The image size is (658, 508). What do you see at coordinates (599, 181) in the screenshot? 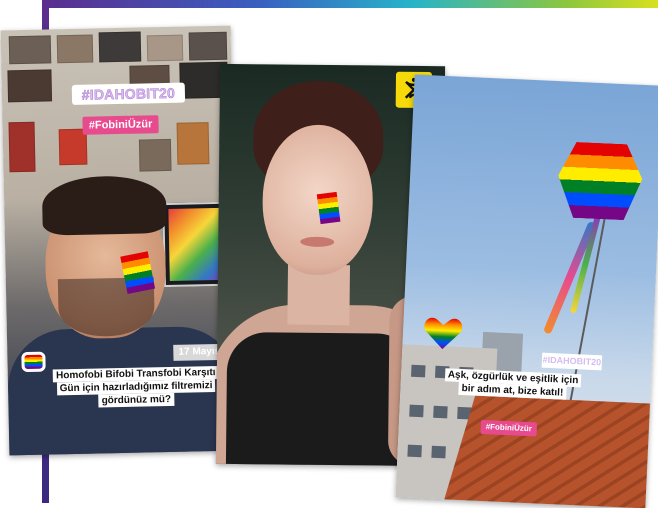
I see `rainbow-kite` at bounding box center [599, 181].